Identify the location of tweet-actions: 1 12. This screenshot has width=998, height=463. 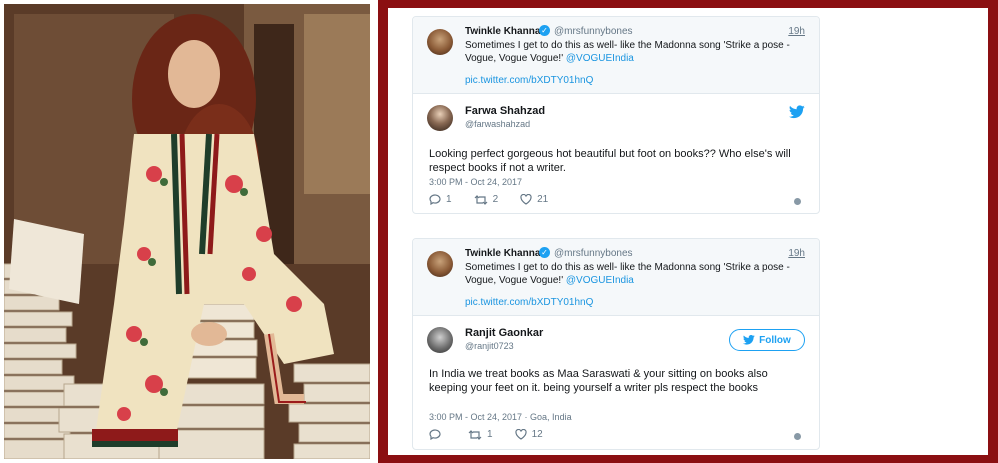
(486, 434).